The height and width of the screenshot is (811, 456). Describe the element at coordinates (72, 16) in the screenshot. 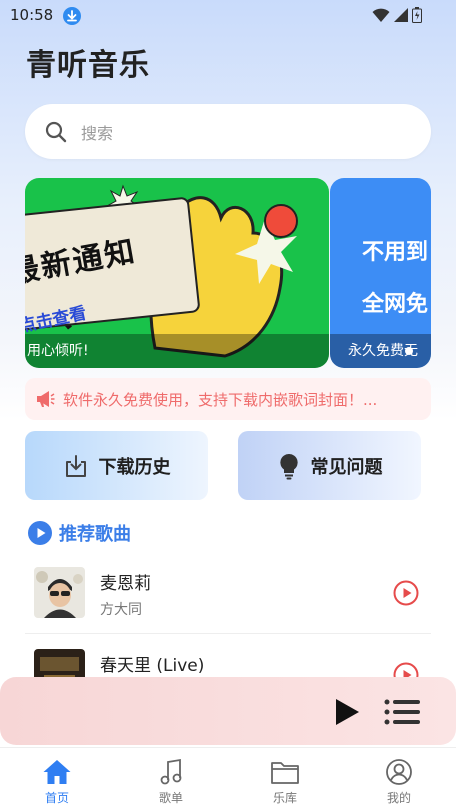

I see `download-notification-icon` at that location.